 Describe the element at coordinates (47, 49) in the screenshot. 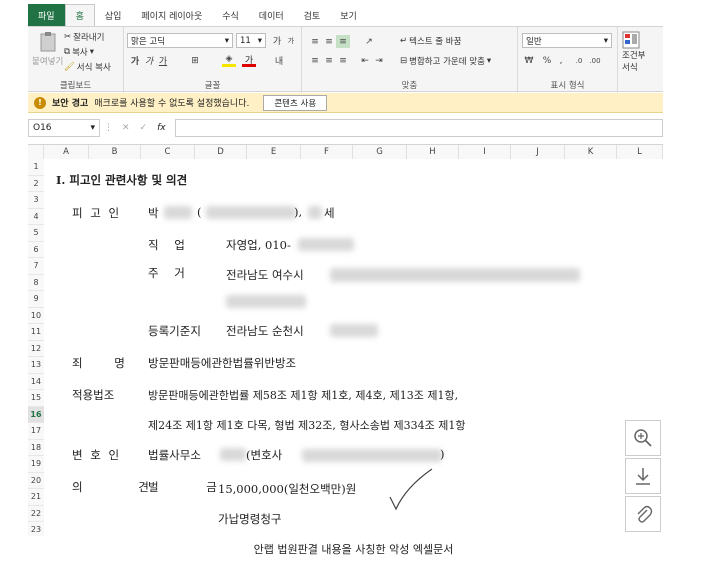

I see `paste-button: 붙여넣기` at that location.